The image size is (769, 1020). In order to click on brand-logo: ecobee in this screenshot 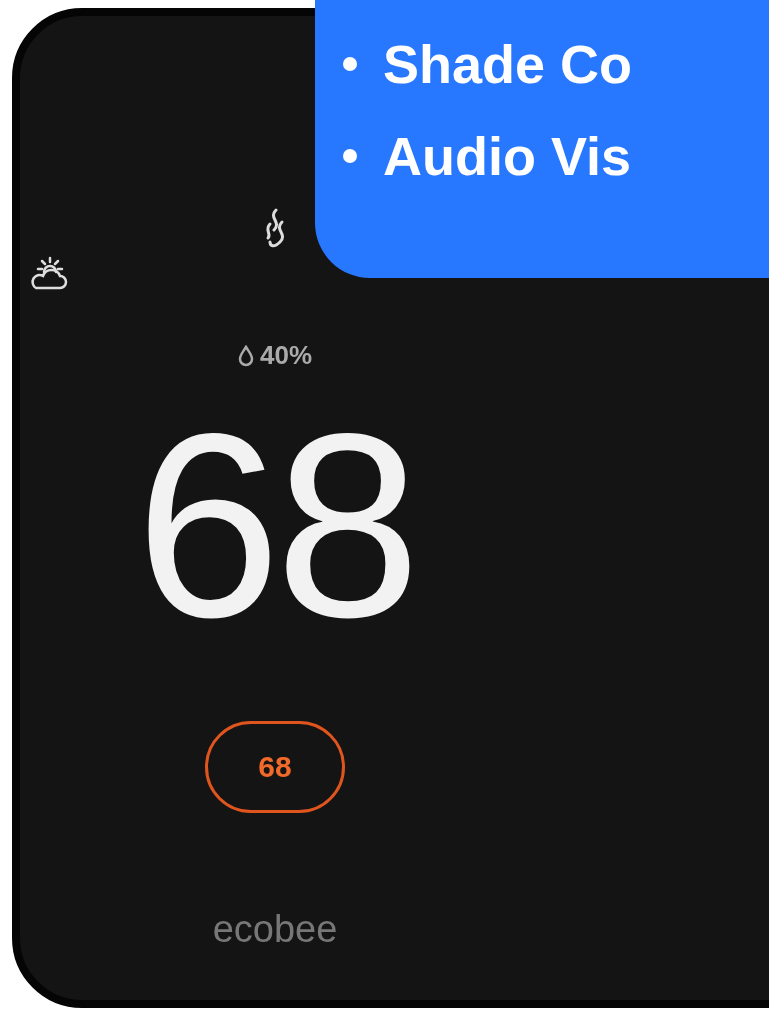, I will do `click(275, 929)`.